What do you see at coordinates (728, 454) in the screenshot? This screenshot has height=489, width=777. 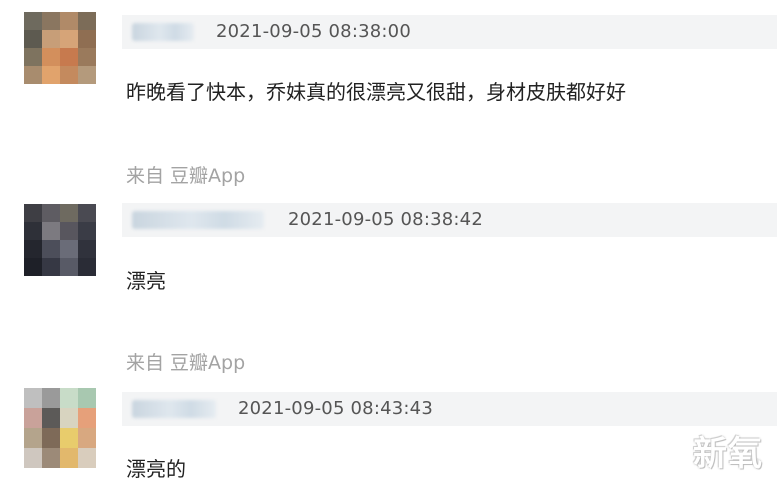 I see `watermark-logo: 新氧` at bounding box center [728, 454].